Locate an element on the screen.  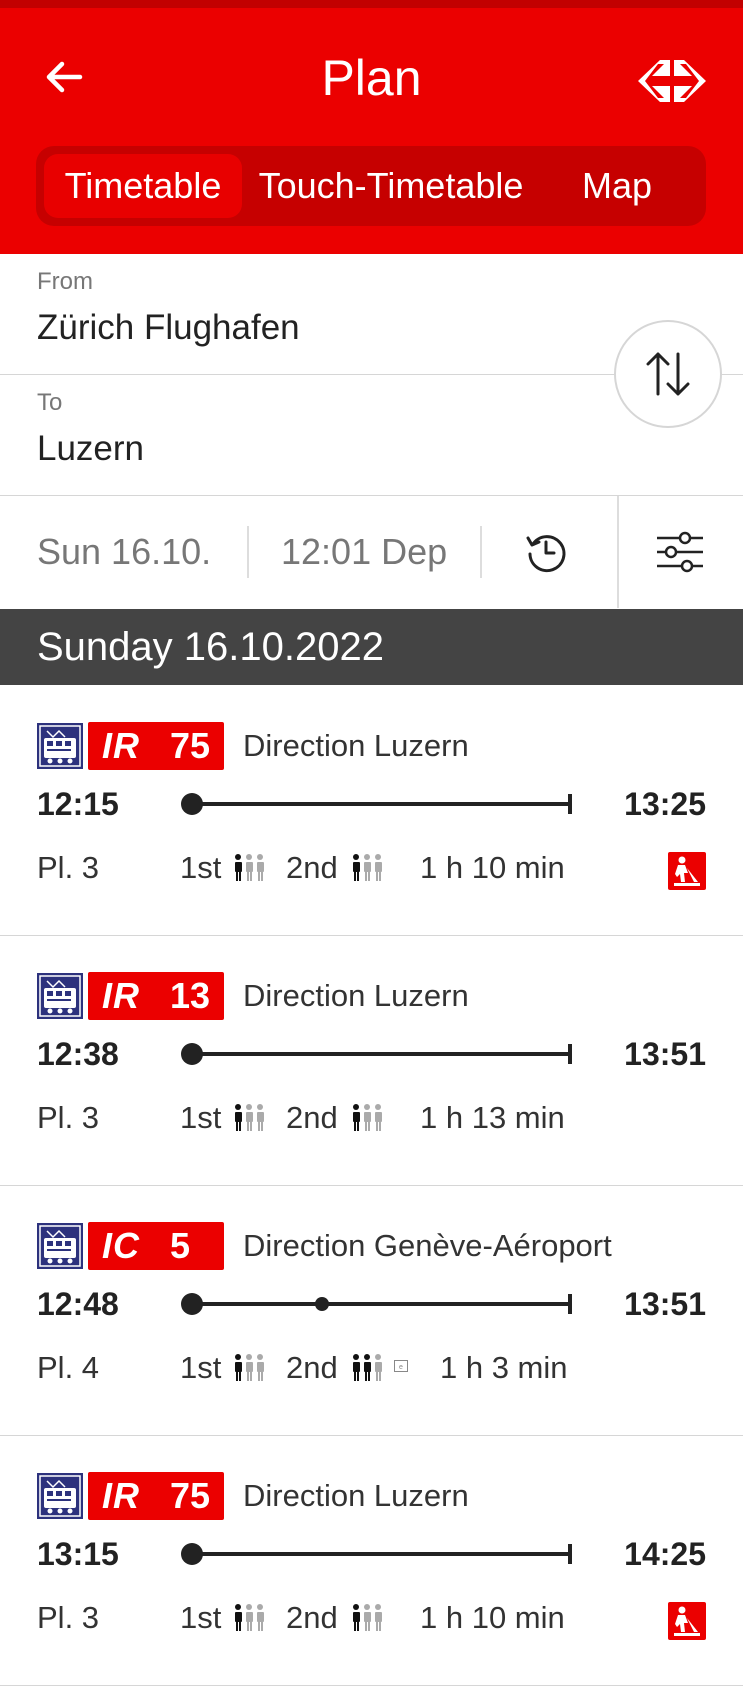
platform-label: Pl. 4 is located at coordinates (68, 1367).